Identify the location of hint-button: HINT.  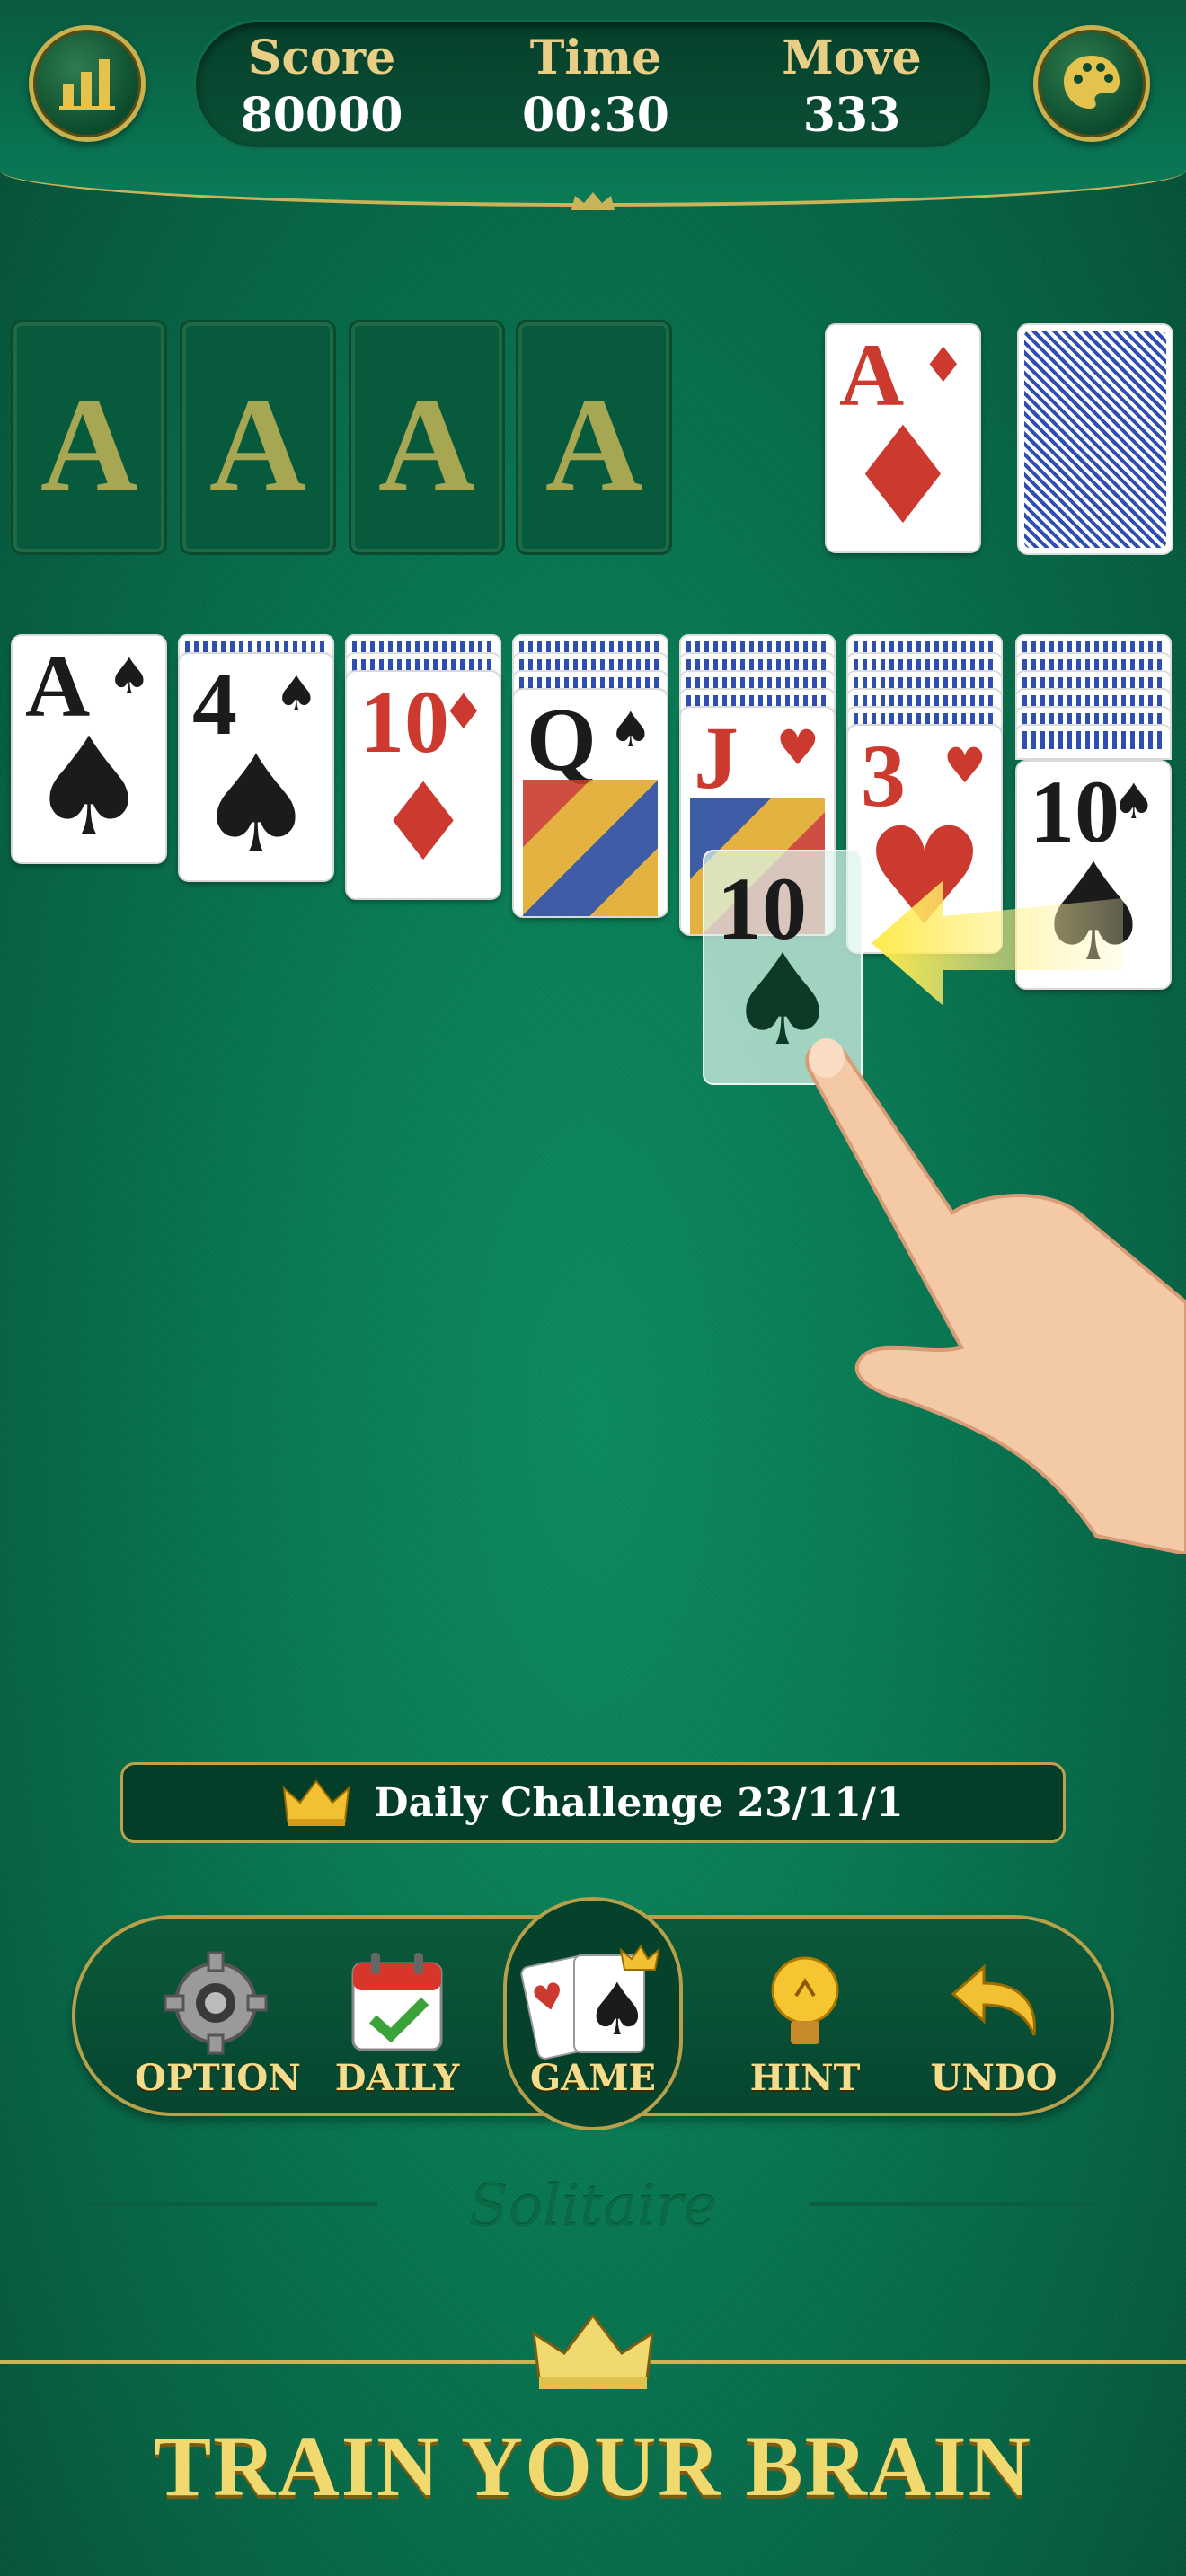
(805, 2025).